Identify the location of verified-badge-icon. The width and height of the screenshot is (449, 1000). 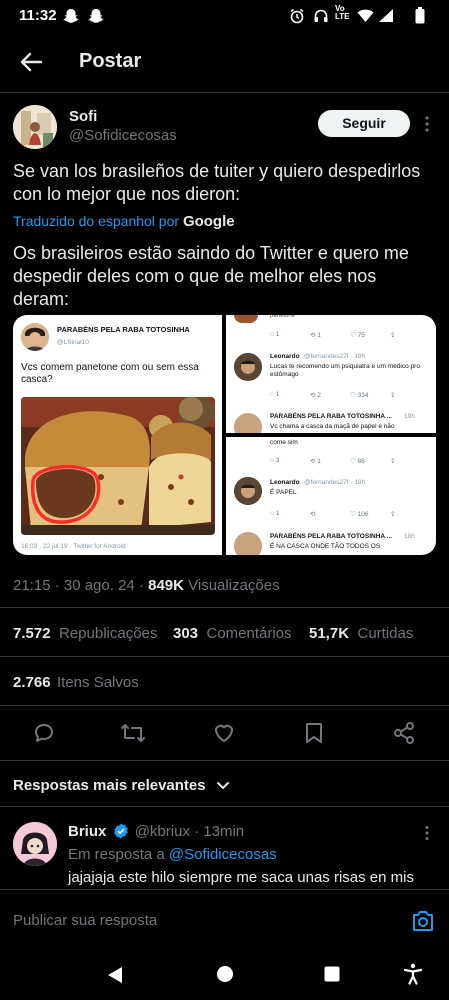
(120, 831).